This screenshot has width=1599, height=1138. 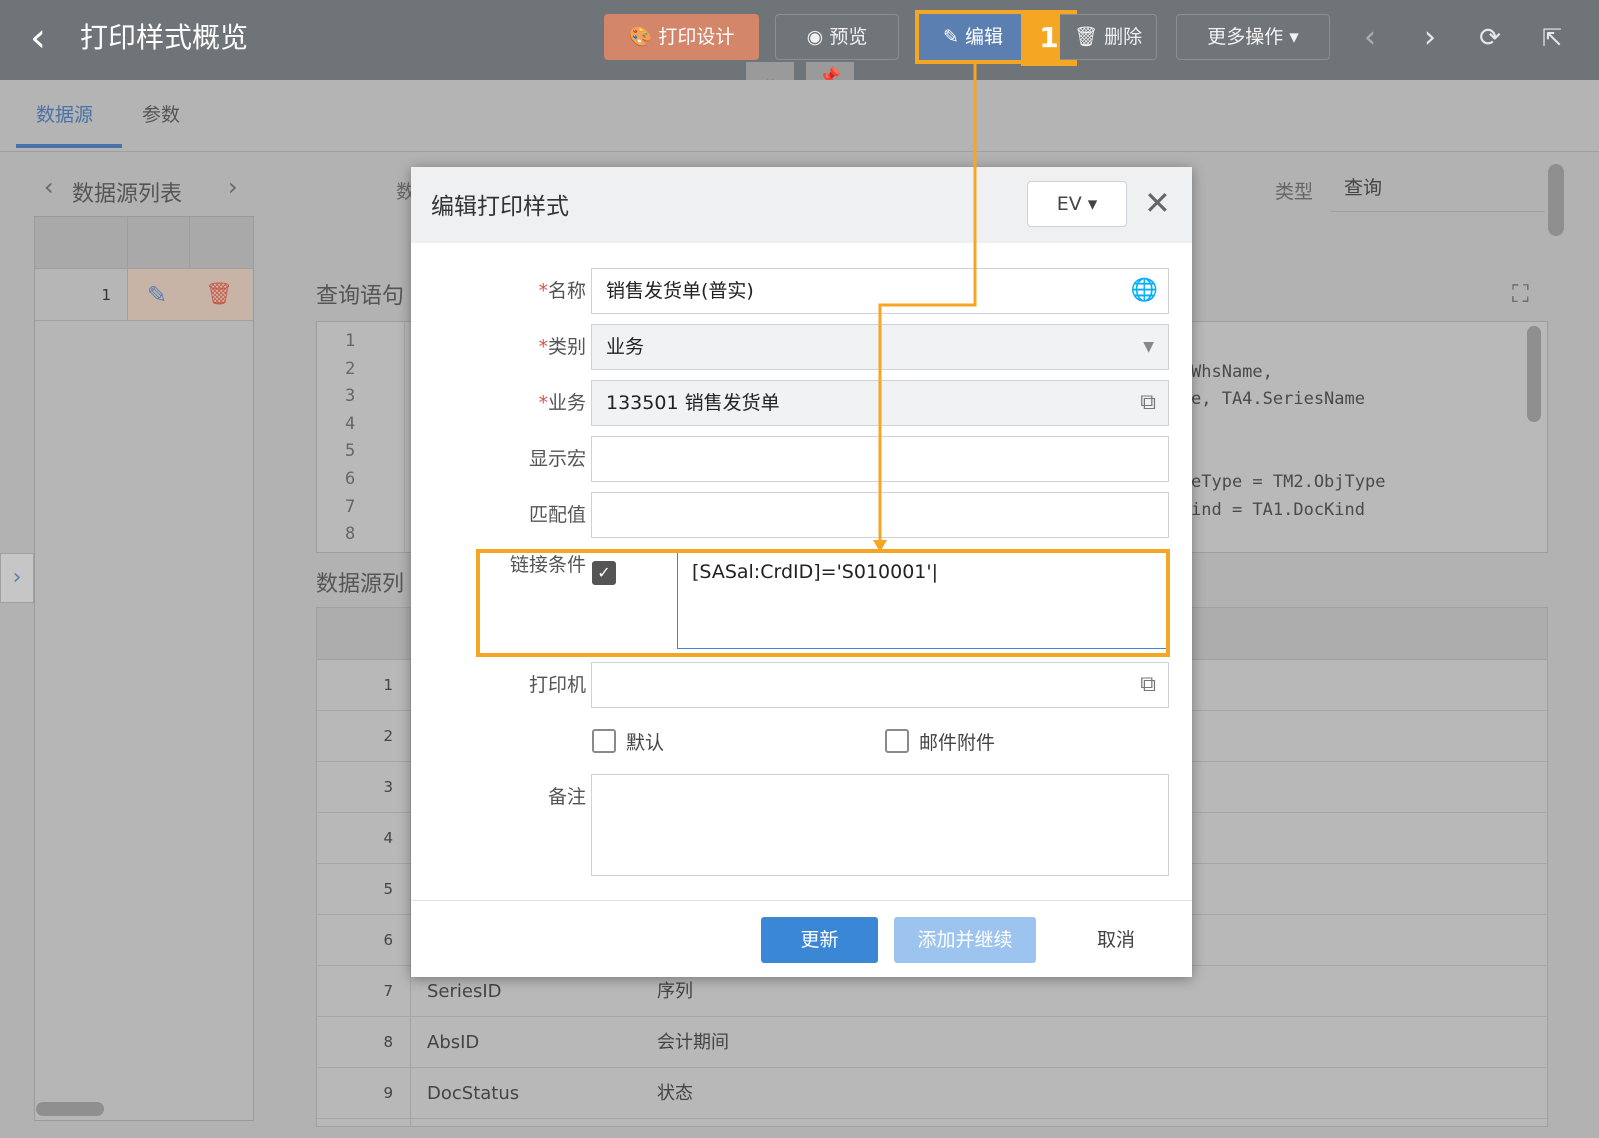 I want to click on callout-connector, so click(x=925, y=308).